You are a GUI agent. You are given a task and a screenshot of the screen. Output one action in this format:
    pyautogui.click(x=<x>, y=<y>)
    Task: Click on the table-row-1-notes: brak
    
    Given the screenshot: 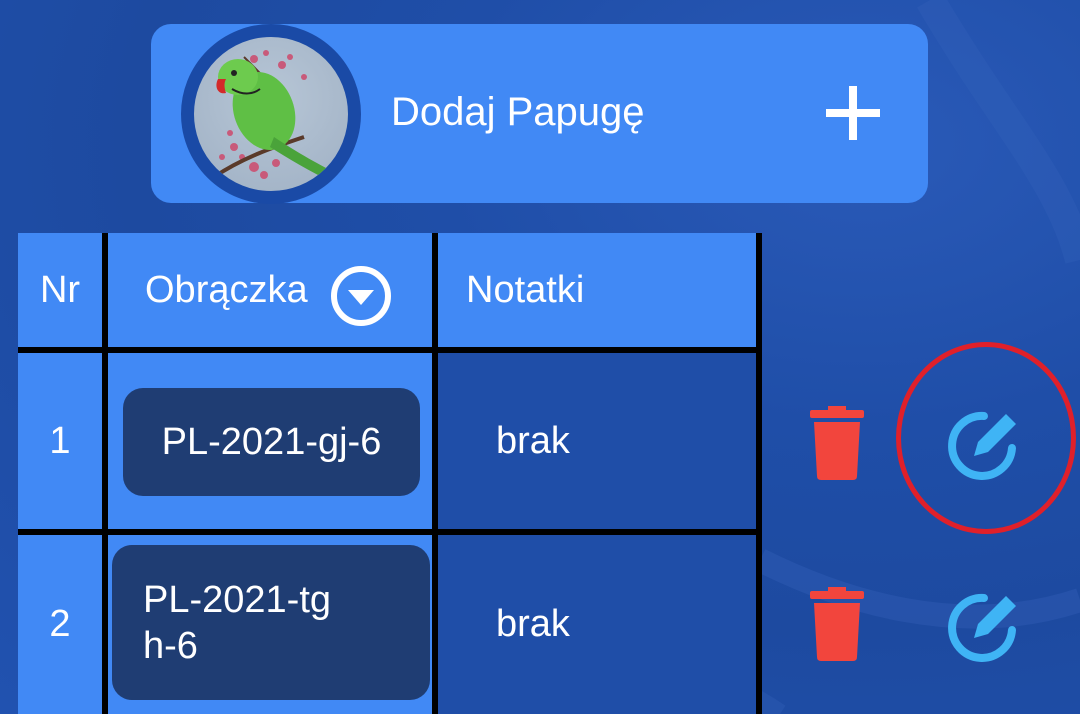 What is the action you would take?
    pyautogui.click(x=597, y=441)
    